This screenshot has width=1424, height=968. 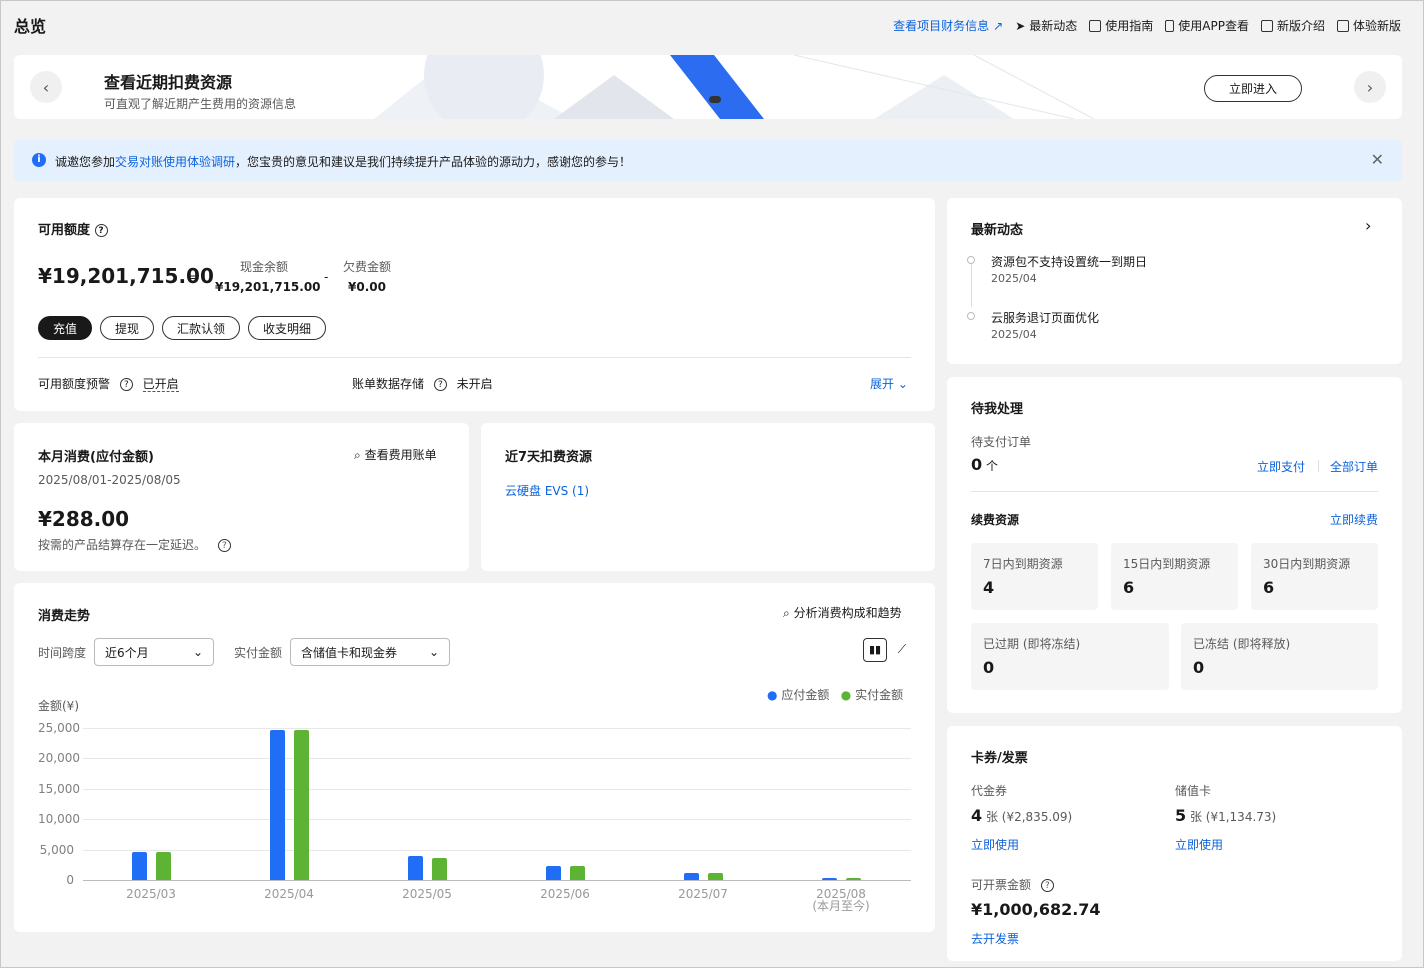 What do you see at coordinates (875, 650) in the screenshot?
I see `bar-chart-icon: ▮▮` at bounding box center [875, 650].